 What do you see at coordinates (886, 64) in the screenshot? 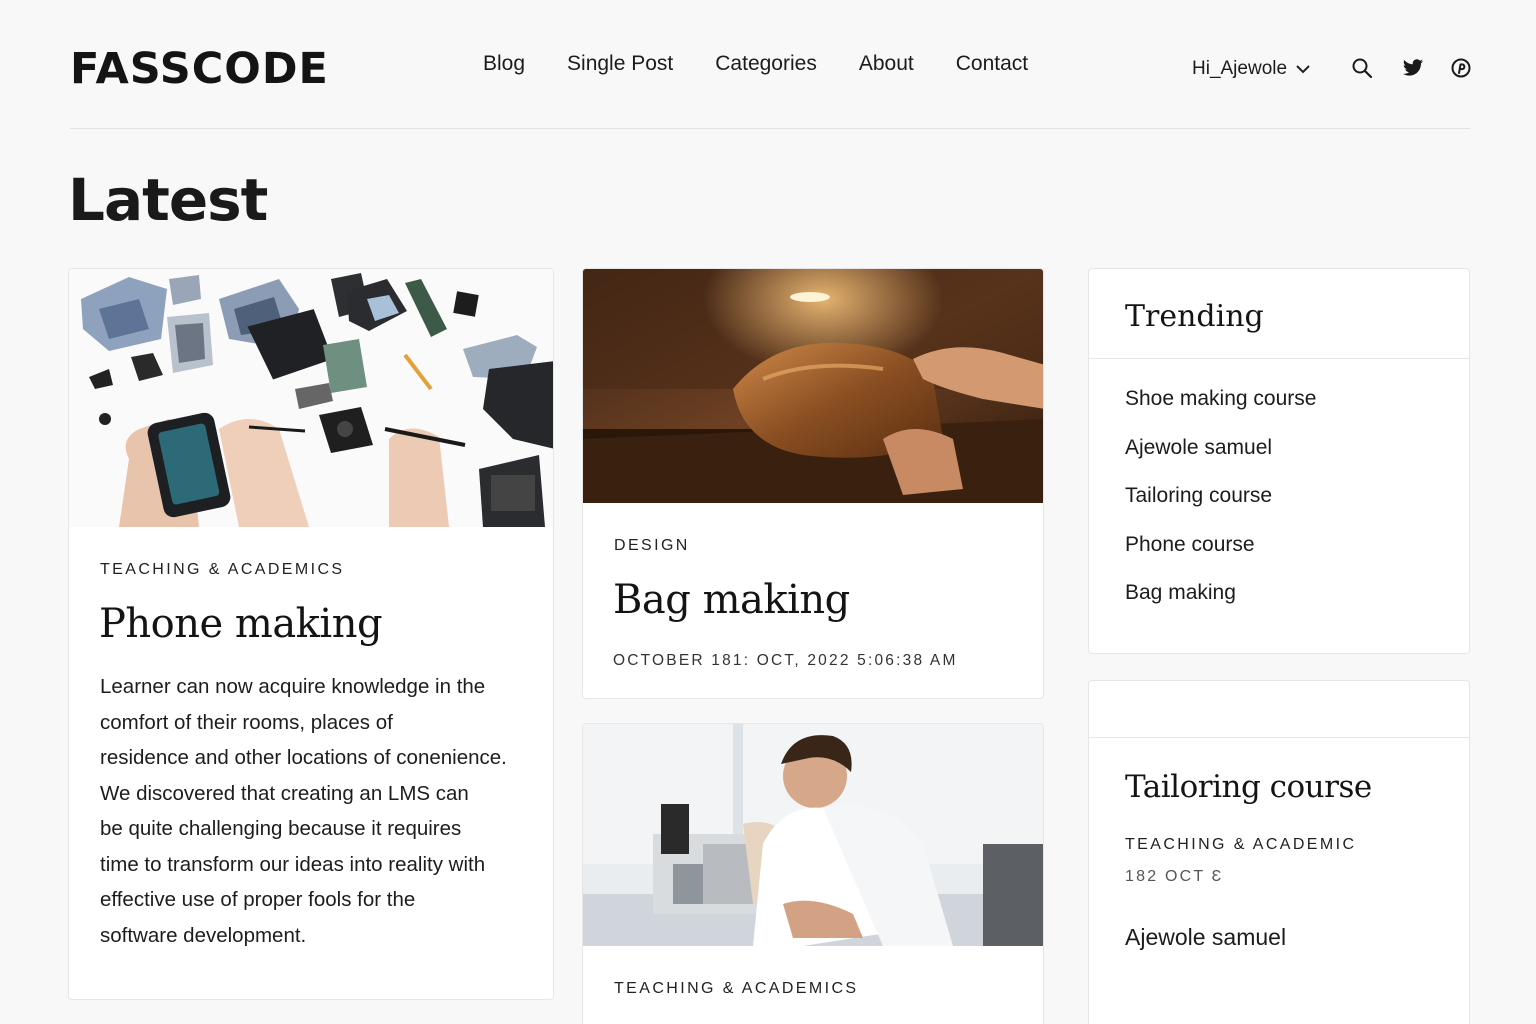
I see `nav-about: About` at bounding box center [886, 64].